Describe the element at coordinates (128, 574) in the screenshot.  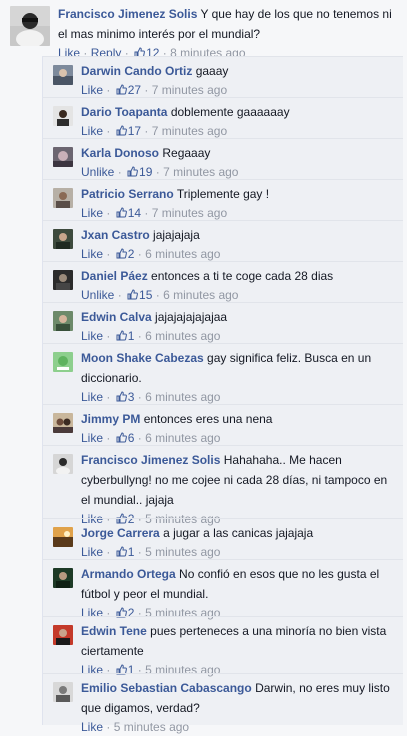
I see `comment-author: Armando Ortega` at that location.